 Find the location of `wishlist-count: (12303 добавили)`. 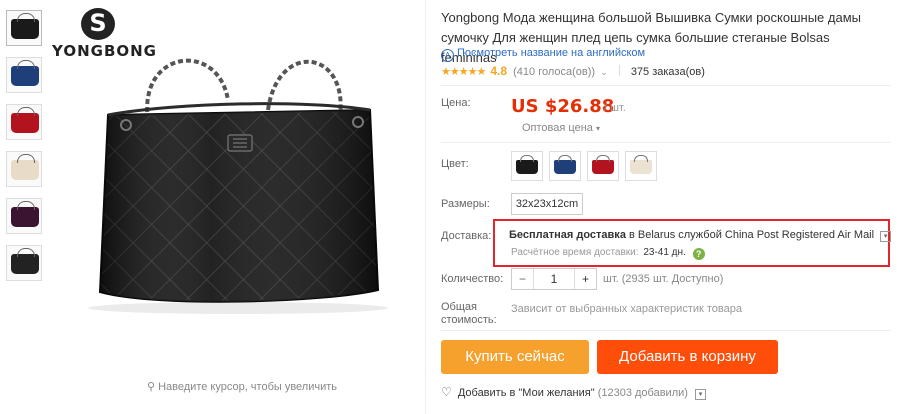

wishlist-count: (12303 добавили) is located at coordinates (642, 393).